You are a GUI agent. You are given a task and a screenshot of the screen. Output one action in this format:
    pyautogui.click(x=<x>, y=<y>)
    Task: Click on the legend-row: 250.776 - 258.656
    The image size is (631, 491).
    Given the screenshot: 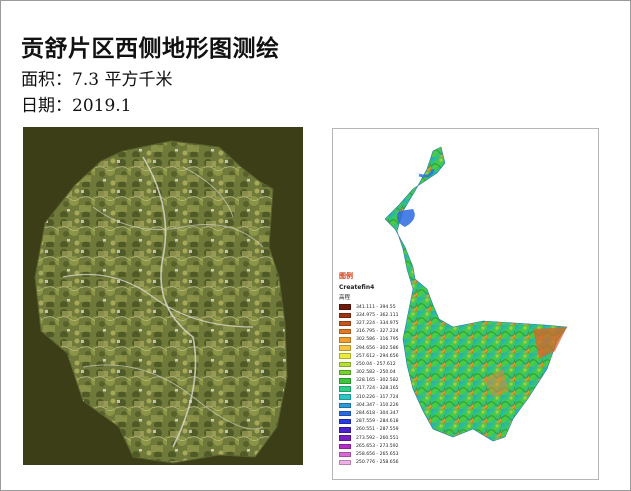 What is the action you would take?
    pyautogui.click(x=369, y=463)
    